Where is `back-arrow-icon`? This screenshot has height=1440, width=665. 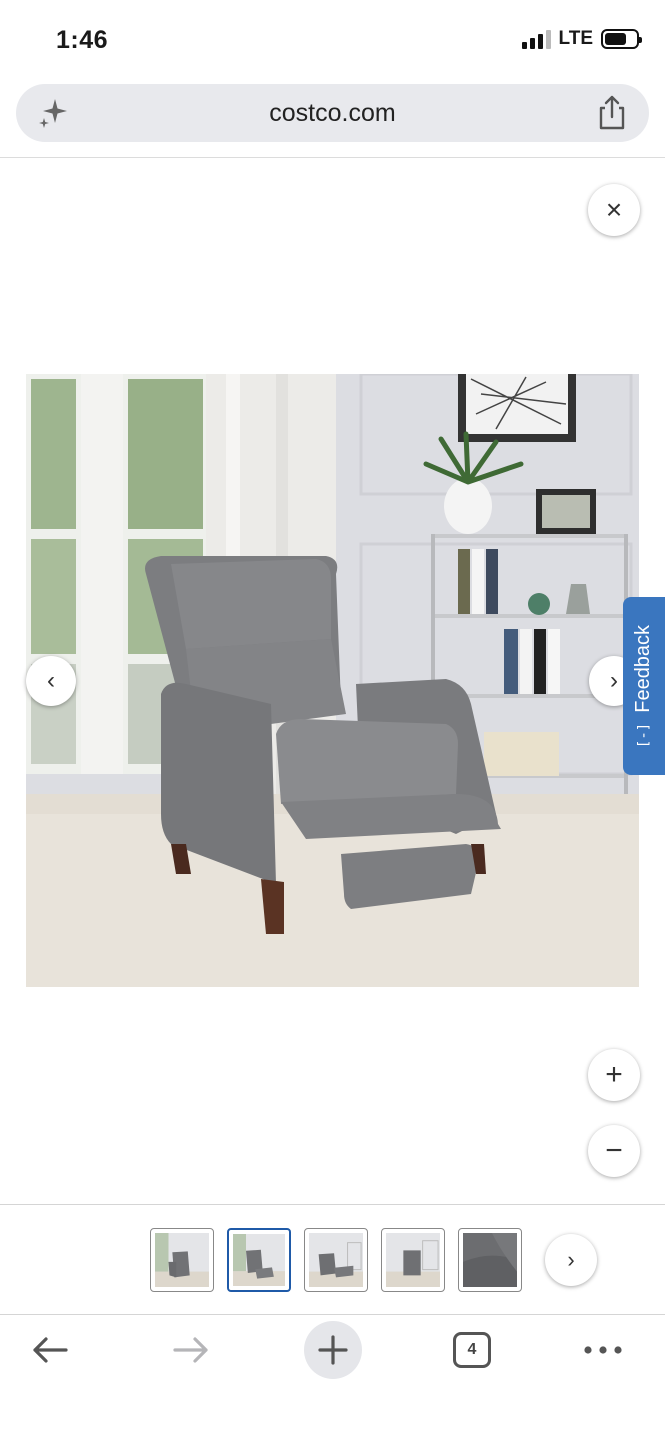
back-arrow-icon is located at coordinates (50, 1350).